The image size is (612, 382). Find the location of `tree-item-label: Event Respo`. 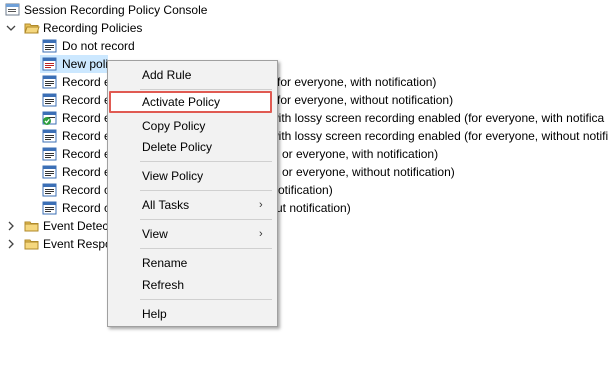

tree-item-label: Event Respo is located at coordinates (77, 244).